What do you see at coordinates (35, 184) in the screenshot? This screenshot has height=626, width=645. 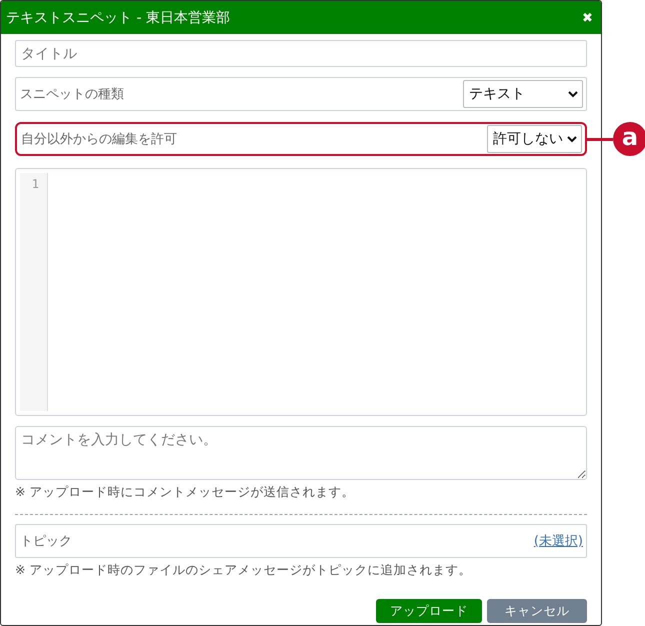 I see `line-number: 1` at bounding box center [35, 184].